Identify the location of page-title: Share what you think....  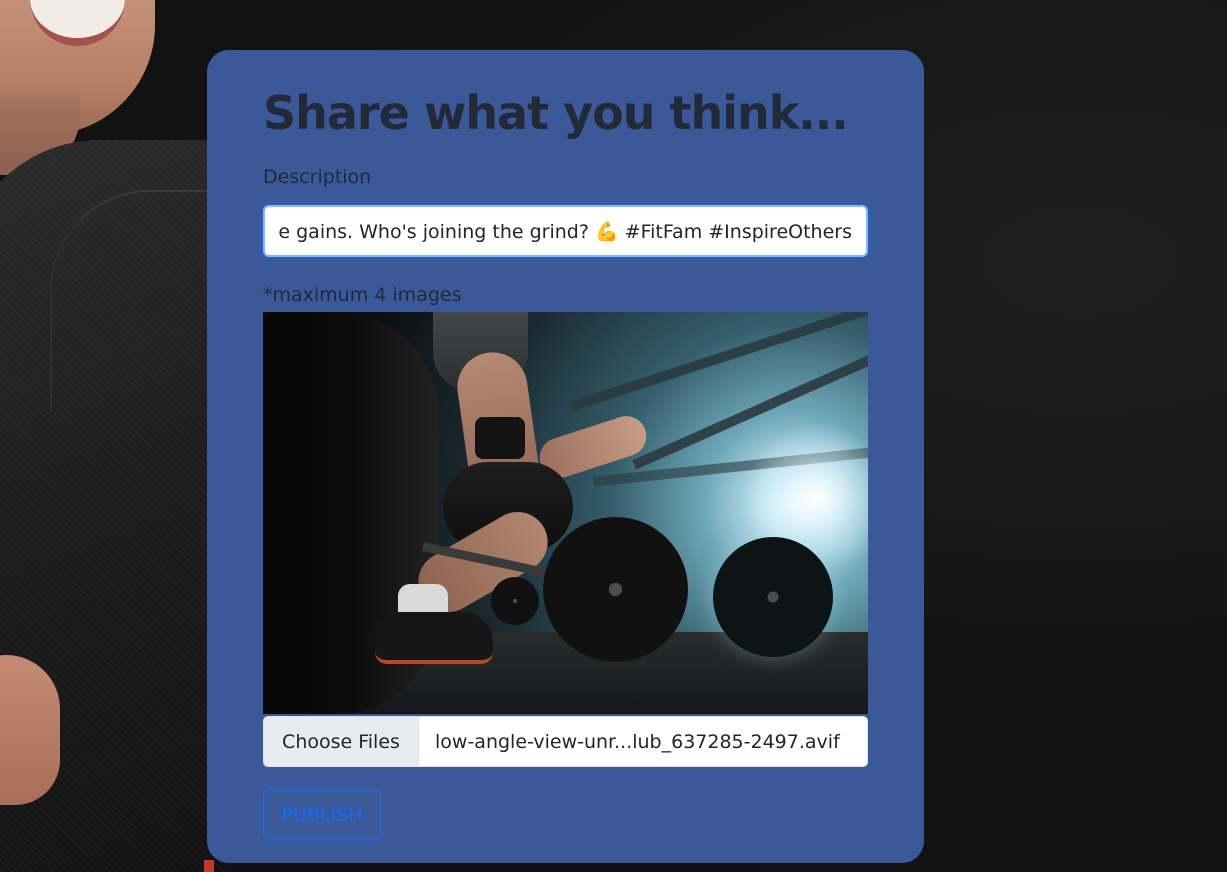
(556, 113).